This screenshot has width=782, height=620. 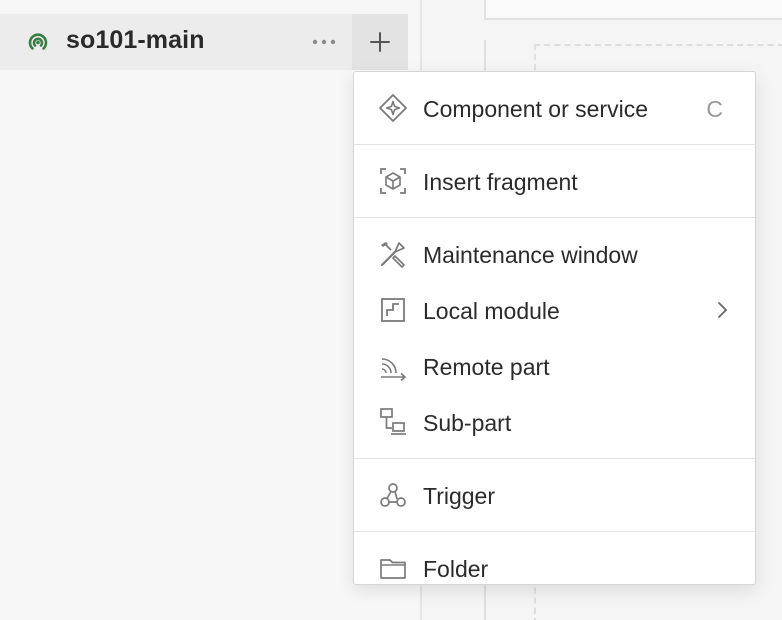 I want to click on canvas-node, so click(x=633, y=10).